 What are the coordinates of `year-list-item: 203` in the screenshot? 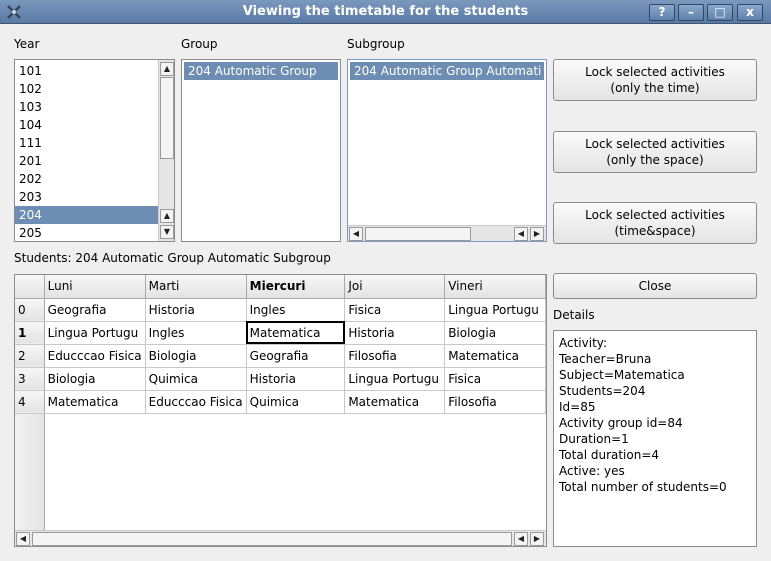 It's located at (86, 197).